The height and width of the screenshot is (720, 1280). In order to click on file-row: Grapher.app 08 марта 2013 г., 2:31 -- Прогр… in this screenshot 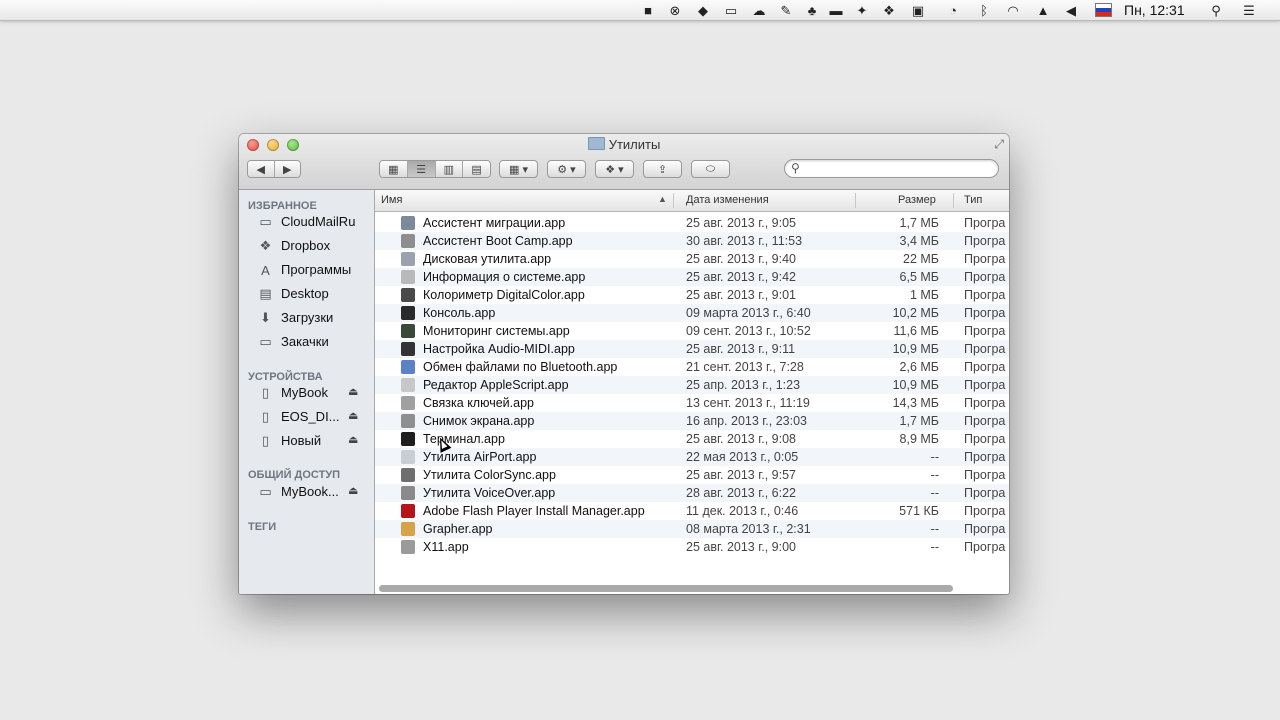, I will do `click(692, 529)`.